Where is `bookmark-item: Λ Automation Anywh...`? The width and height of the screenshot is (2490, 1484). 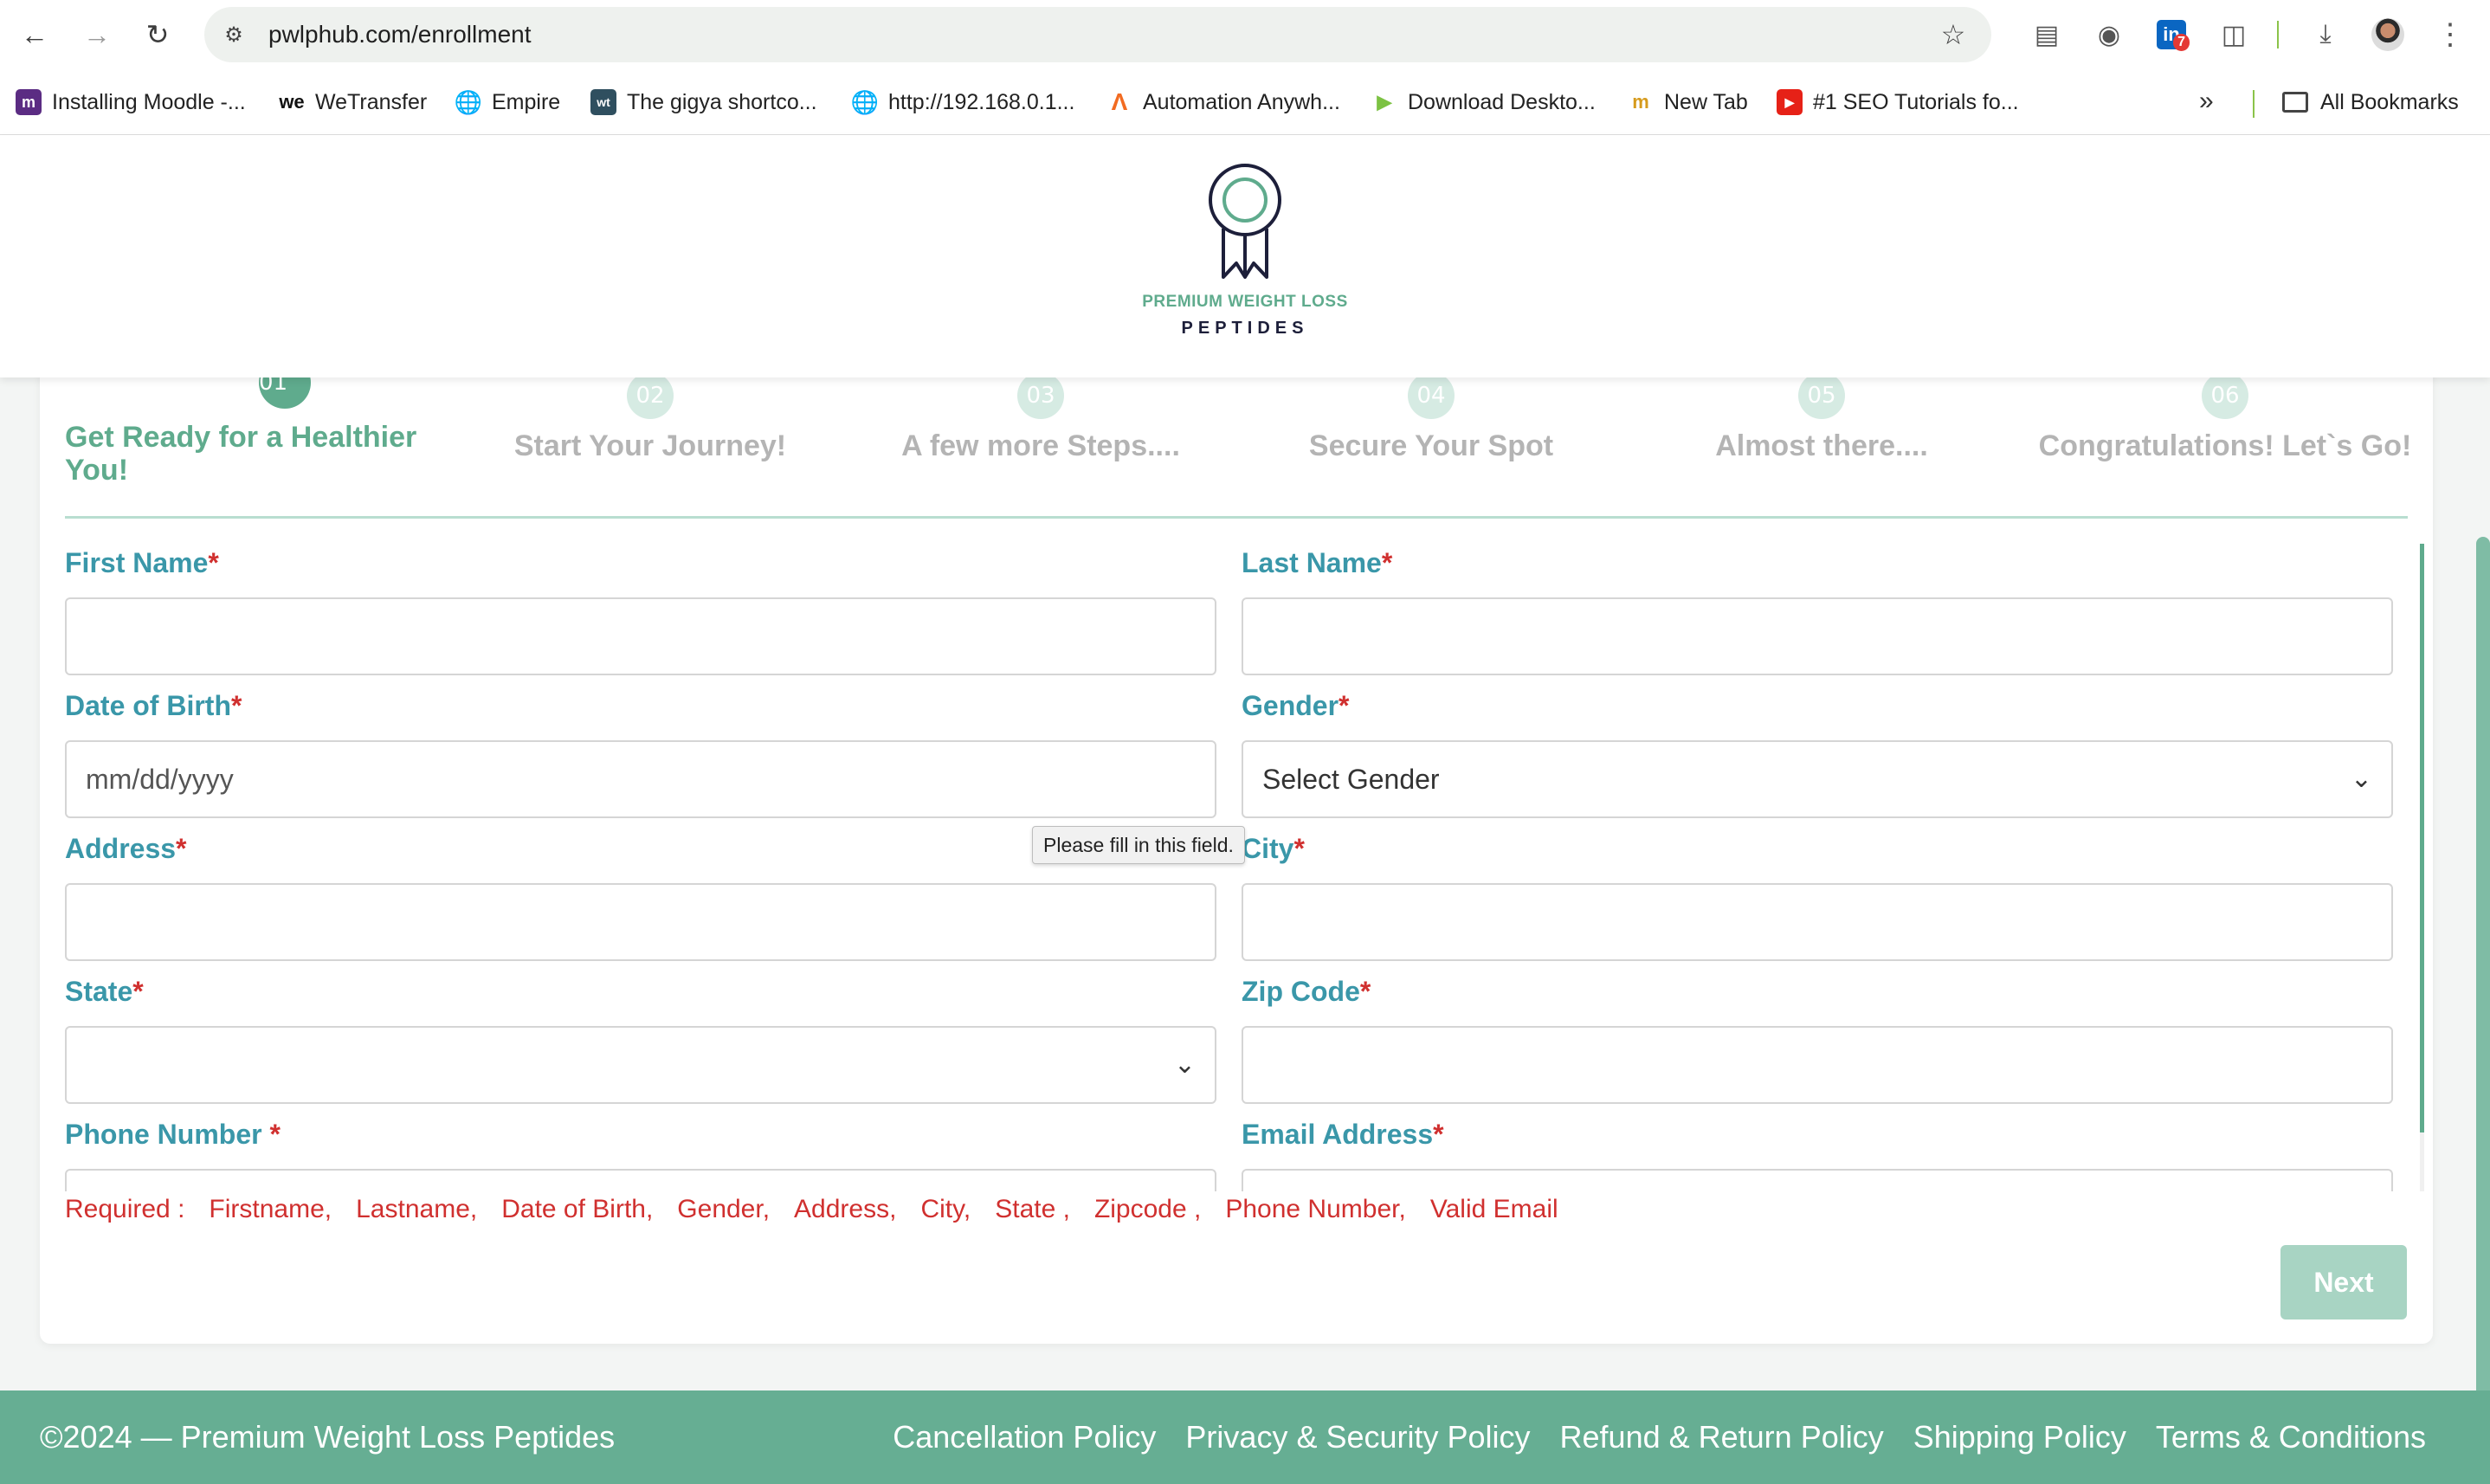 bookmark-item: Λ Automation Anywh... is located at coordinates (1223, 102).